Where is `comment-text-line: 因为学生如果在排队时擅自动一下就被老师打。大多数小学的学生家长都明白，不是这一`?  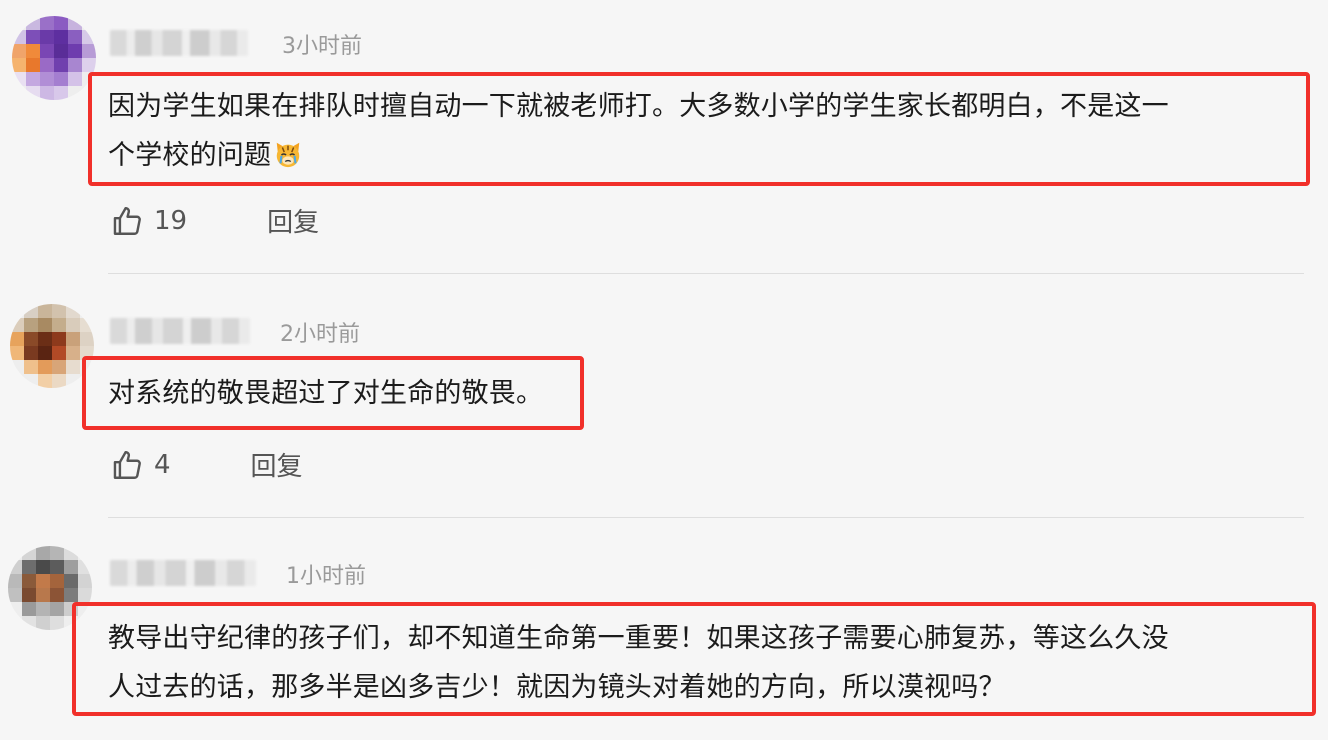 comment-text-line: 因为学生如果在排队时擅自动一下就被老师打。大多数小学的学生家长都明白，不是这一 is located at coordinates (638, 106).